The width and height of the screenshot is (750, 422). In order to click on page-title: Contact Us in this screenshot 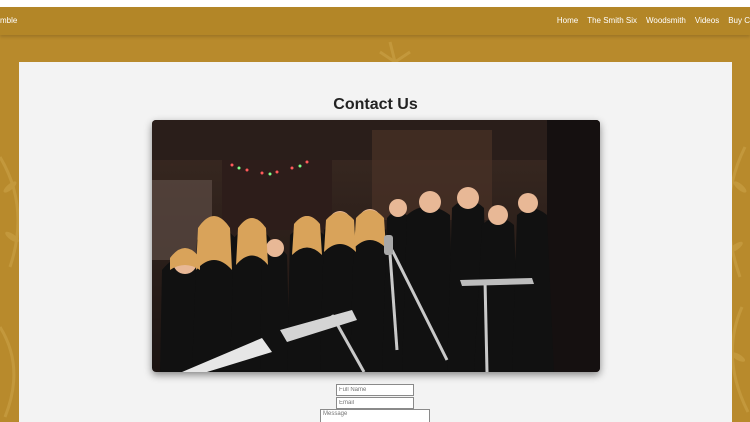, I will do `click(375, 104)`.